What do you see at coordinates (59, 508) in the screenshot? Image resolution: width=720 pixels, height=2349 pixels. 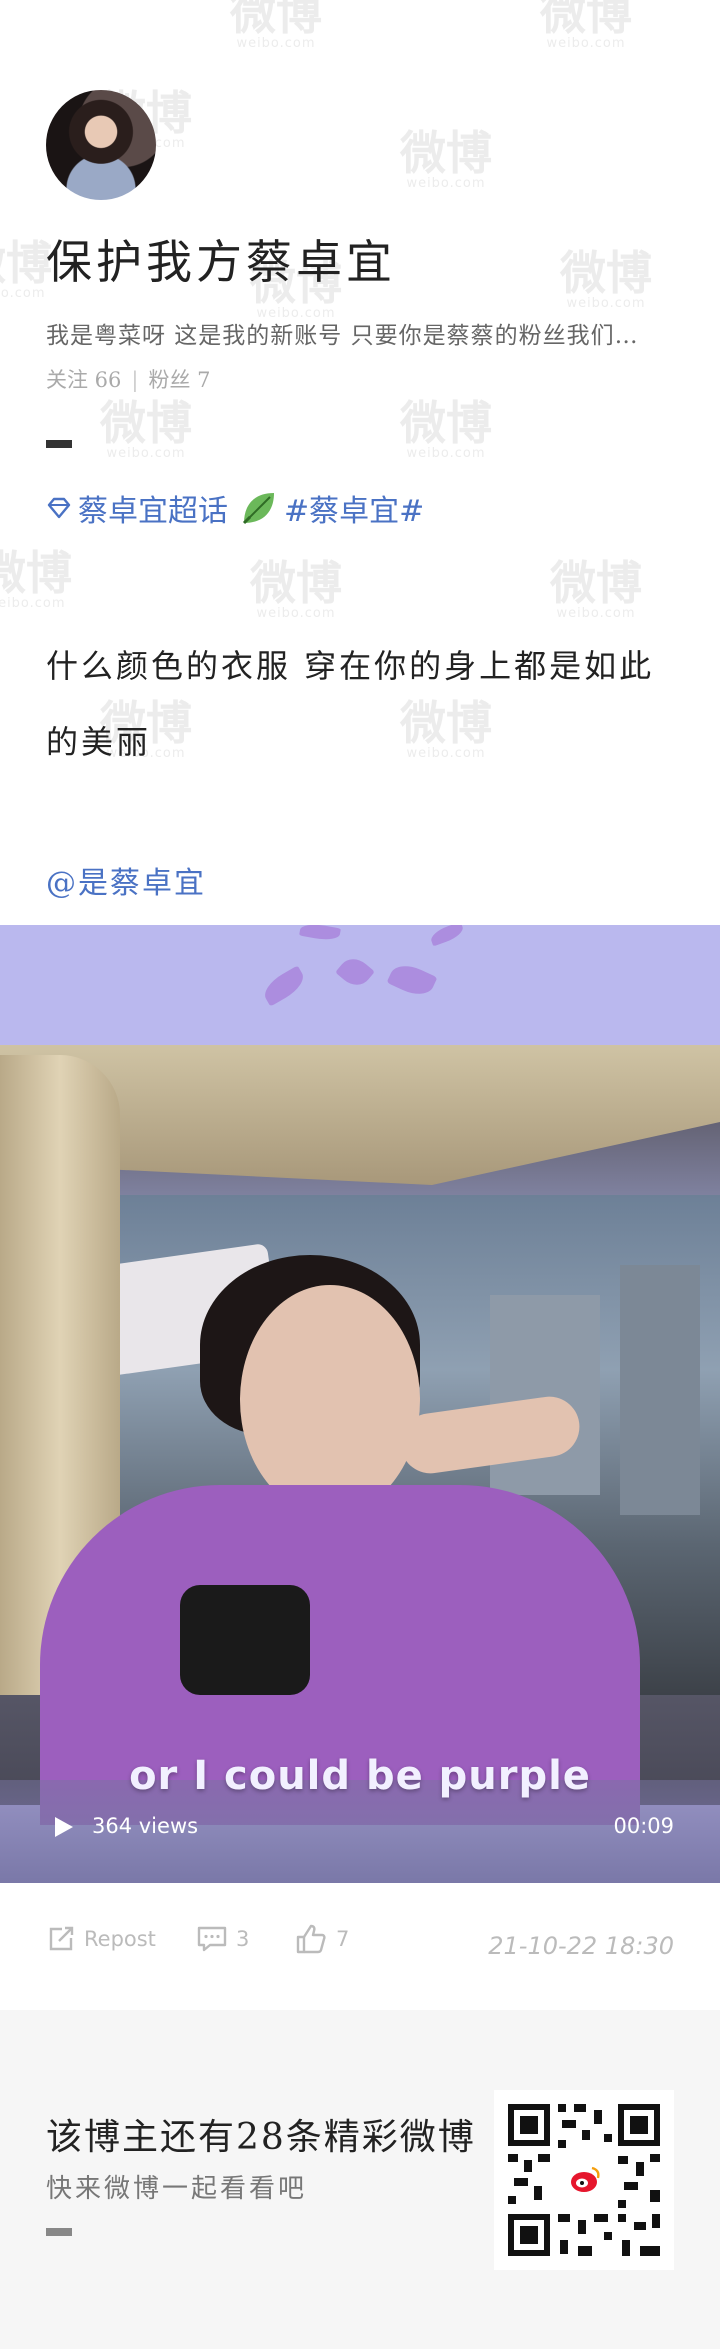 I see `diamond-icon` at bounding box center [59, 508].